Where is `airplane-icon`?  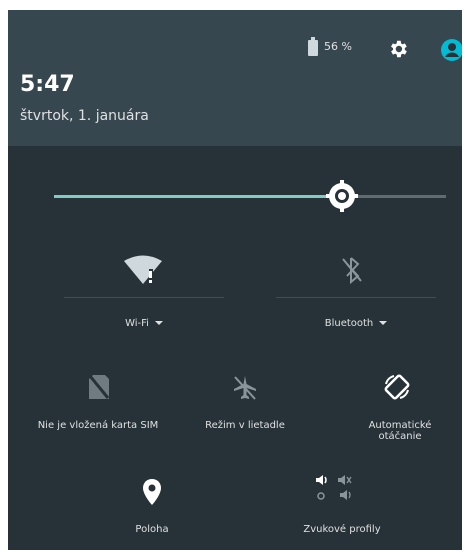
airplane-icon is located at coordinates (245, 388).